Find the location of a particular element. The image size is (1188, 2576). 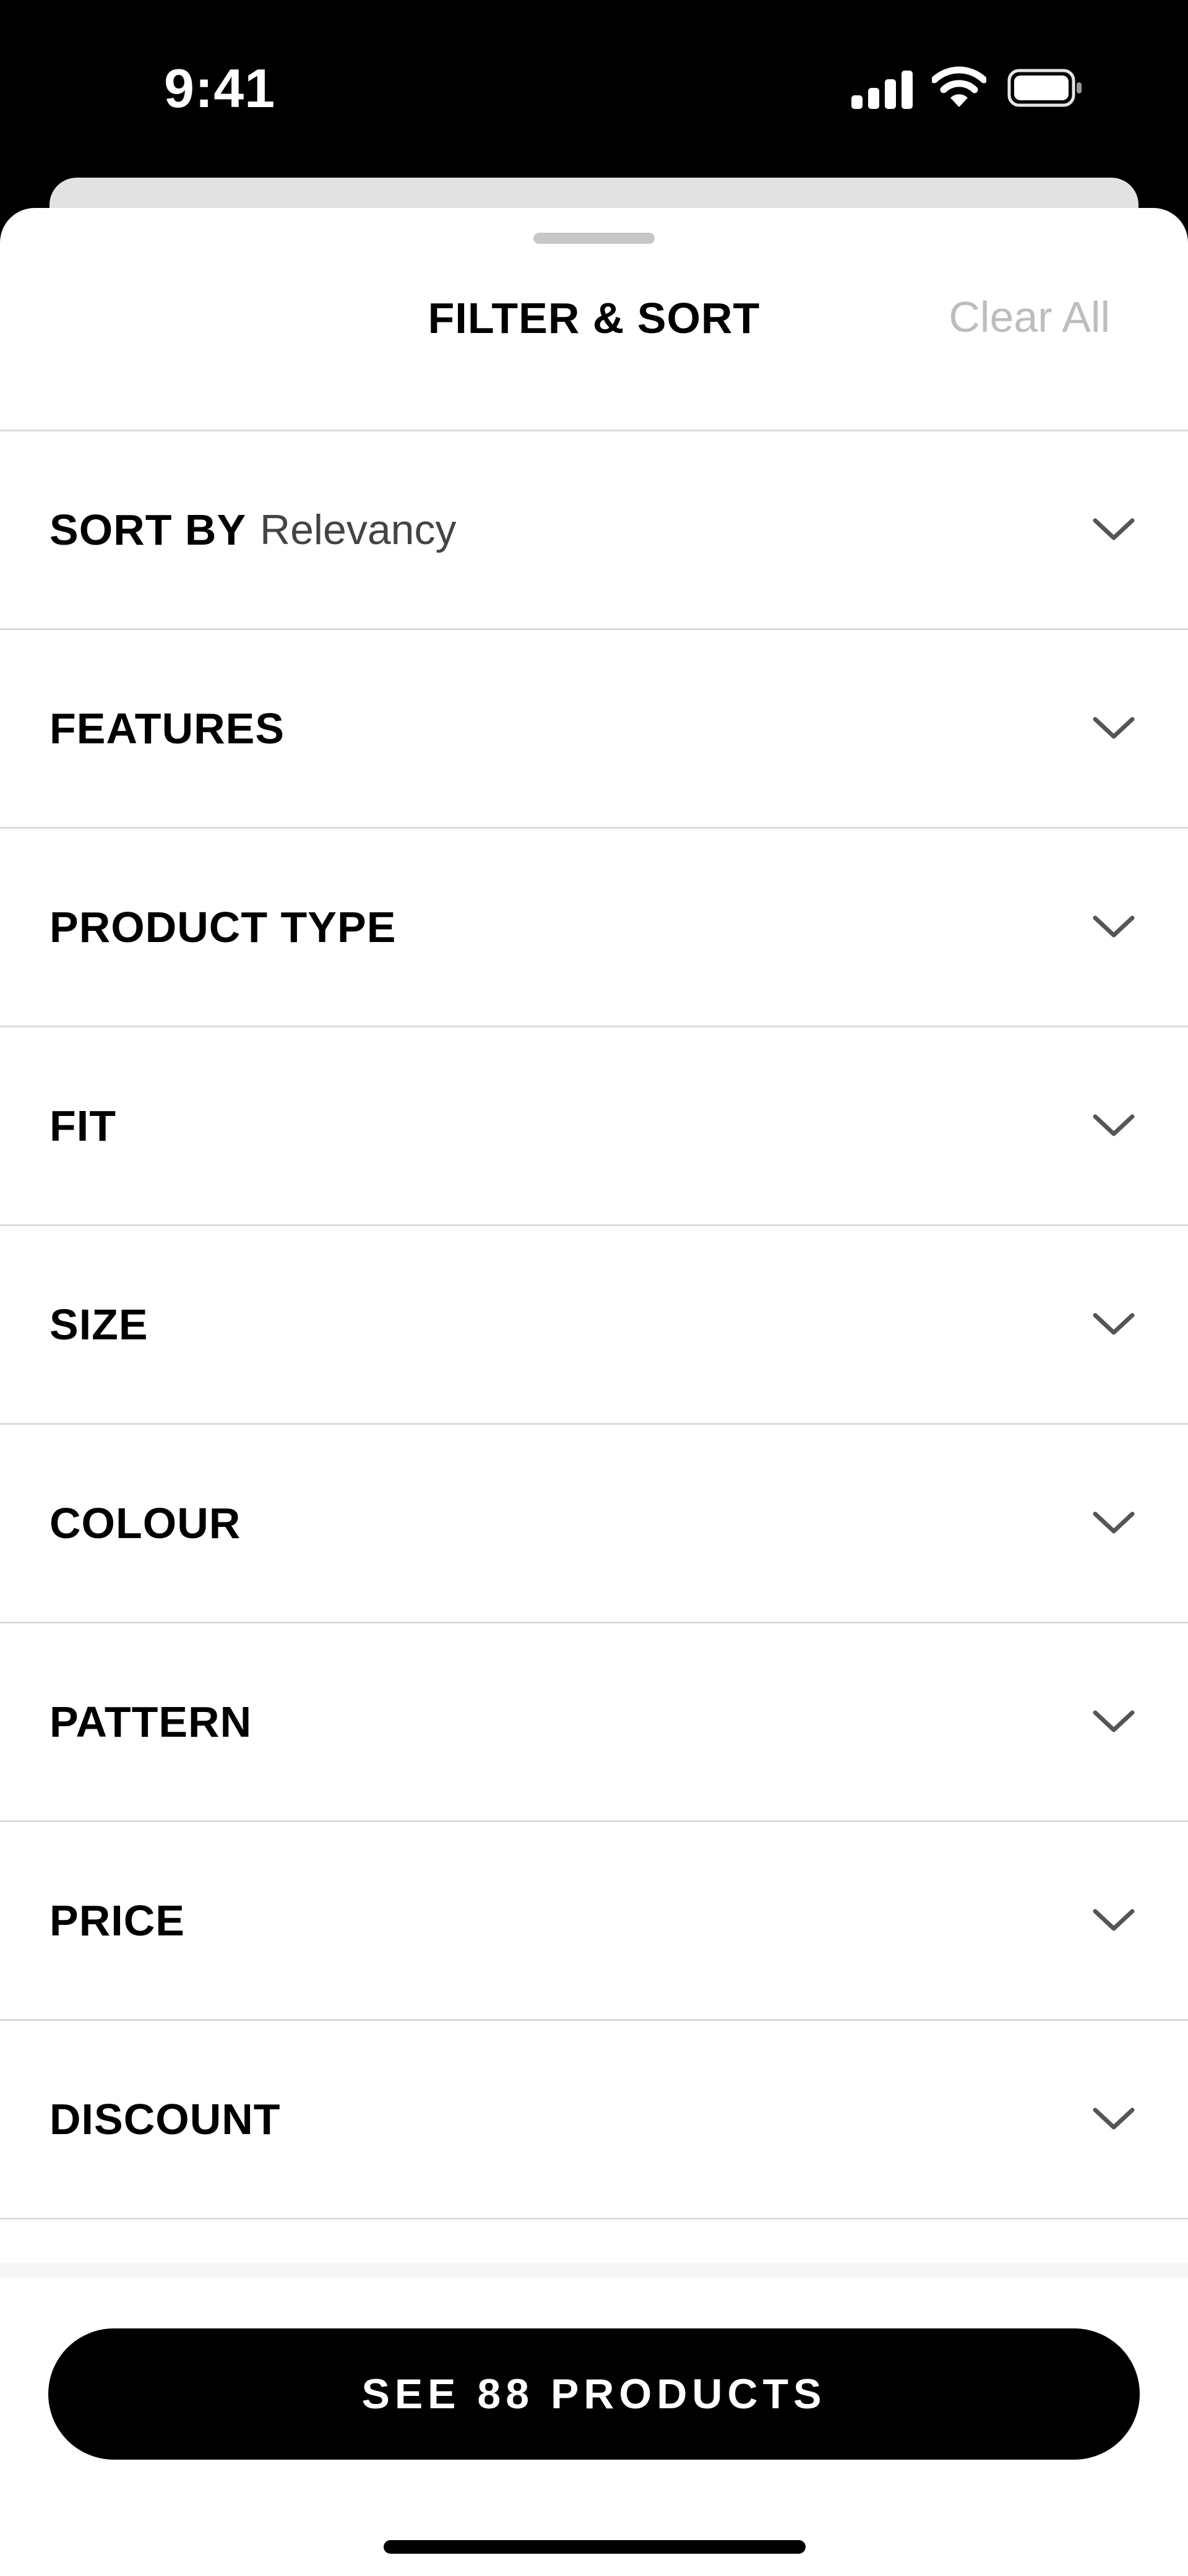

filter-row-colour: COLOUR is located at coordinates (594, 1524).